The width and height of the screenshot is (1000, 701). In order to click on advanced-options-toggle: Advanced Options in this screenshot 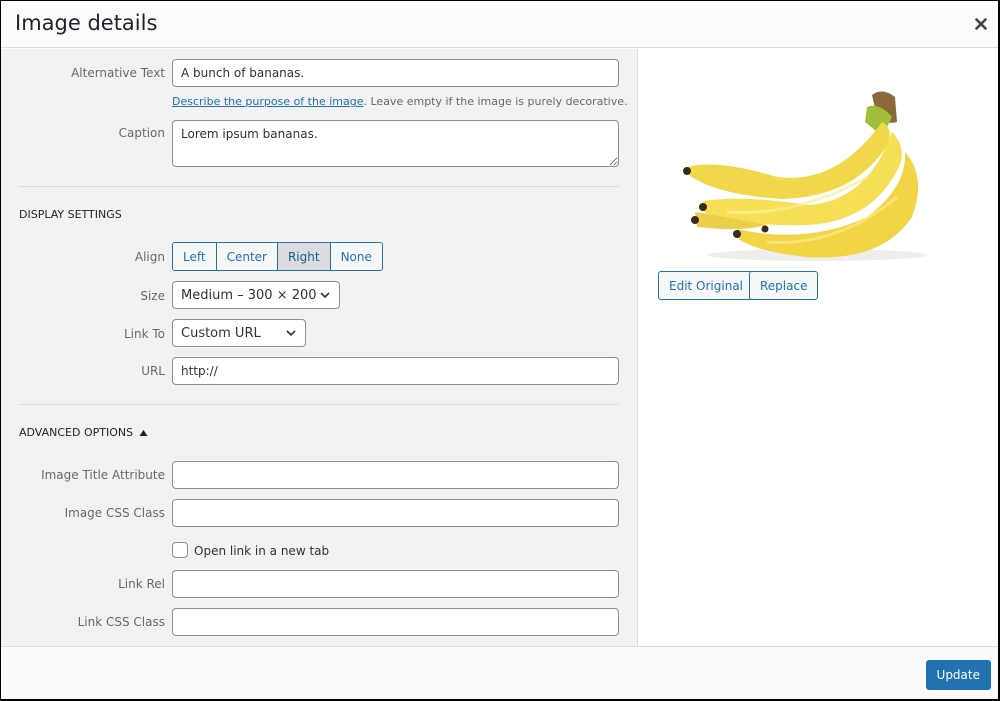, I will do `click(83, 432)`.